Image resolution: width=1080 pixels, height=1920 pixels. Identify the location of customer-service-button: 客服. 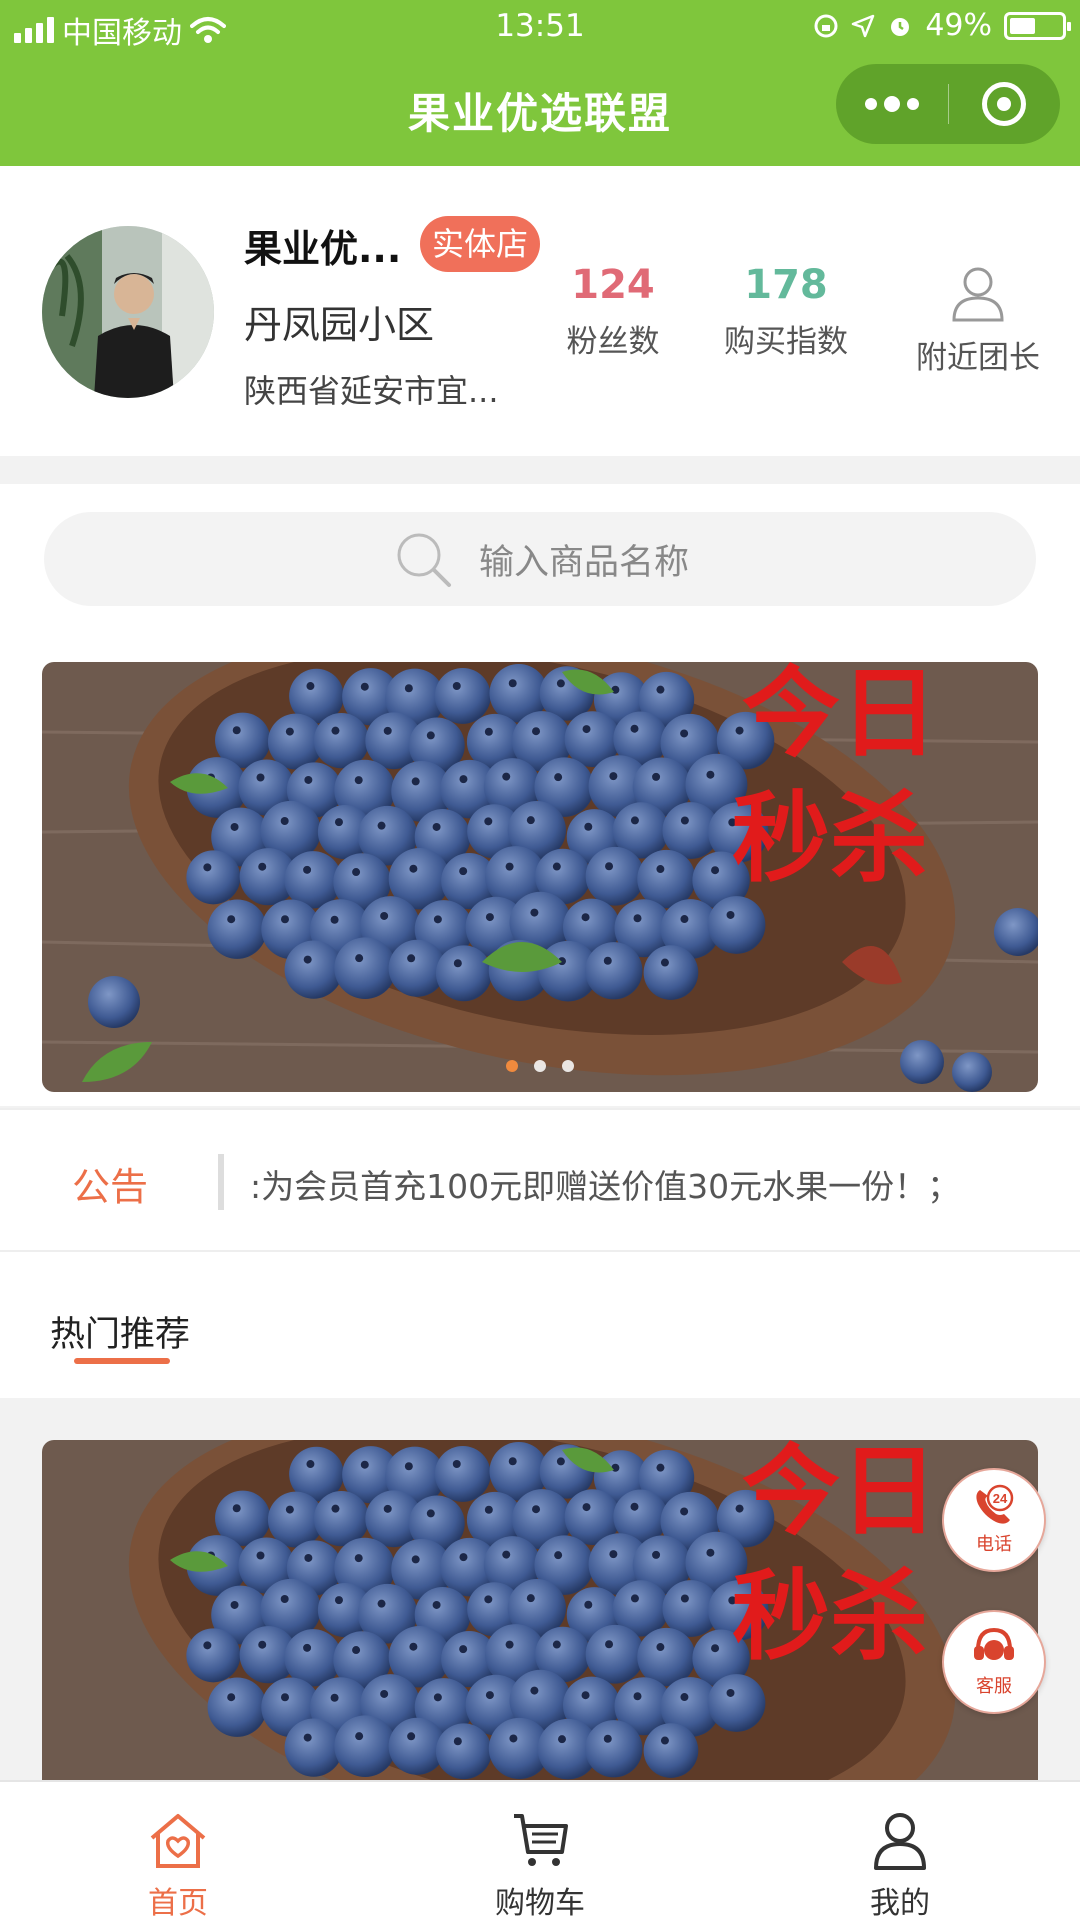
(994, 1662).